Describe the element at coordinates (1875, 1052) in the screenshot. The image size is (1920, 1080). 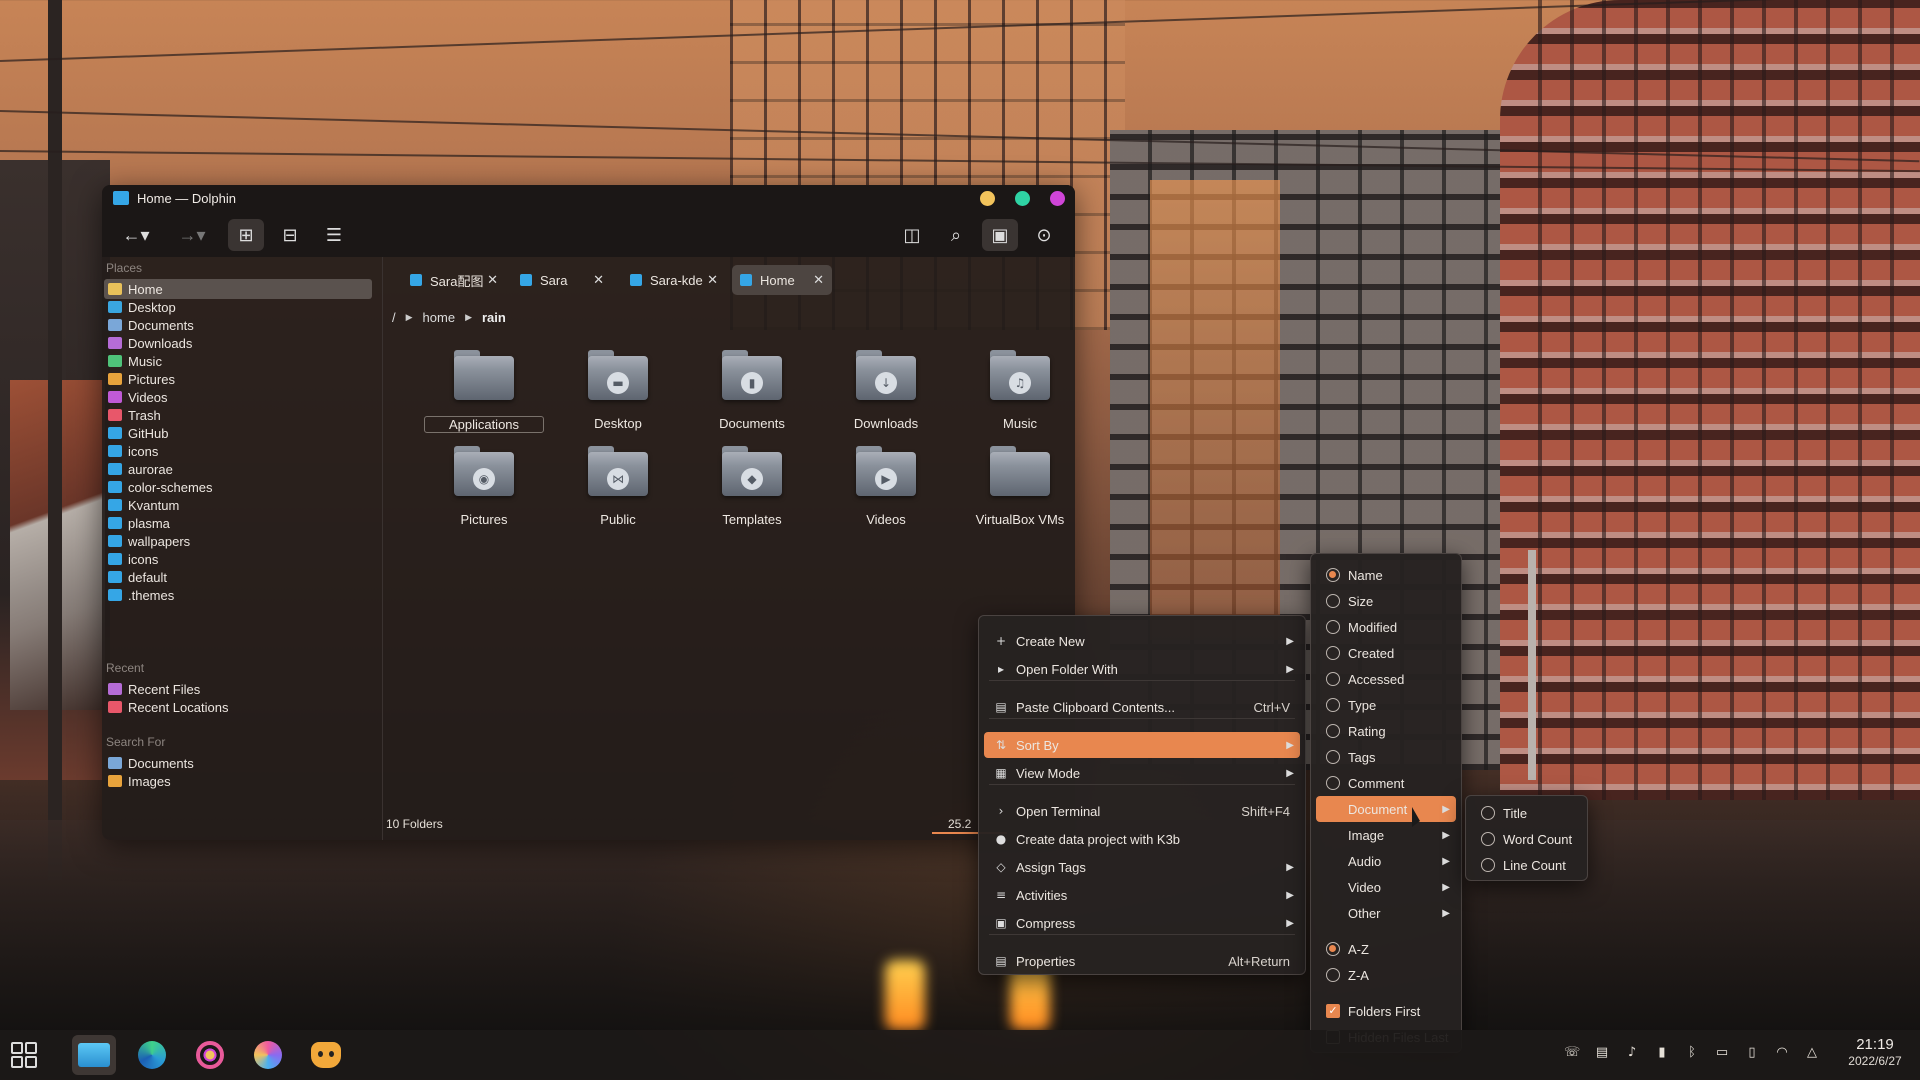
I see `clock: 21:19 2022/6/27` at that location.